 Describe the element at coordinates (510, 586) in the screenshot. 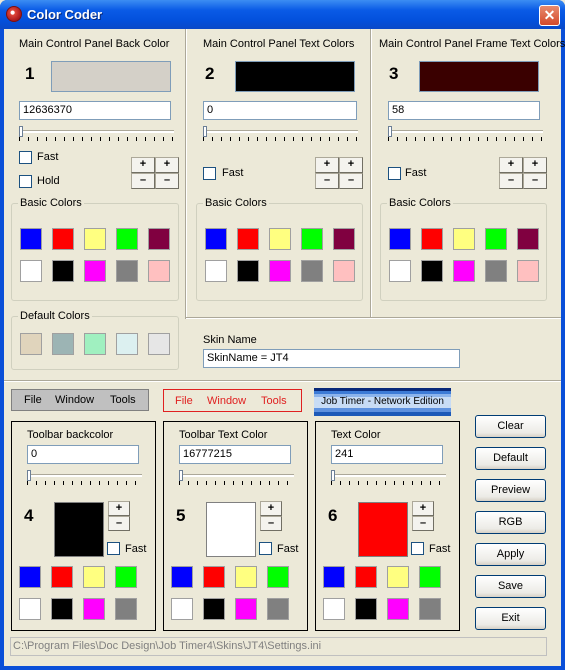

I see `save-button: Save` at that location.